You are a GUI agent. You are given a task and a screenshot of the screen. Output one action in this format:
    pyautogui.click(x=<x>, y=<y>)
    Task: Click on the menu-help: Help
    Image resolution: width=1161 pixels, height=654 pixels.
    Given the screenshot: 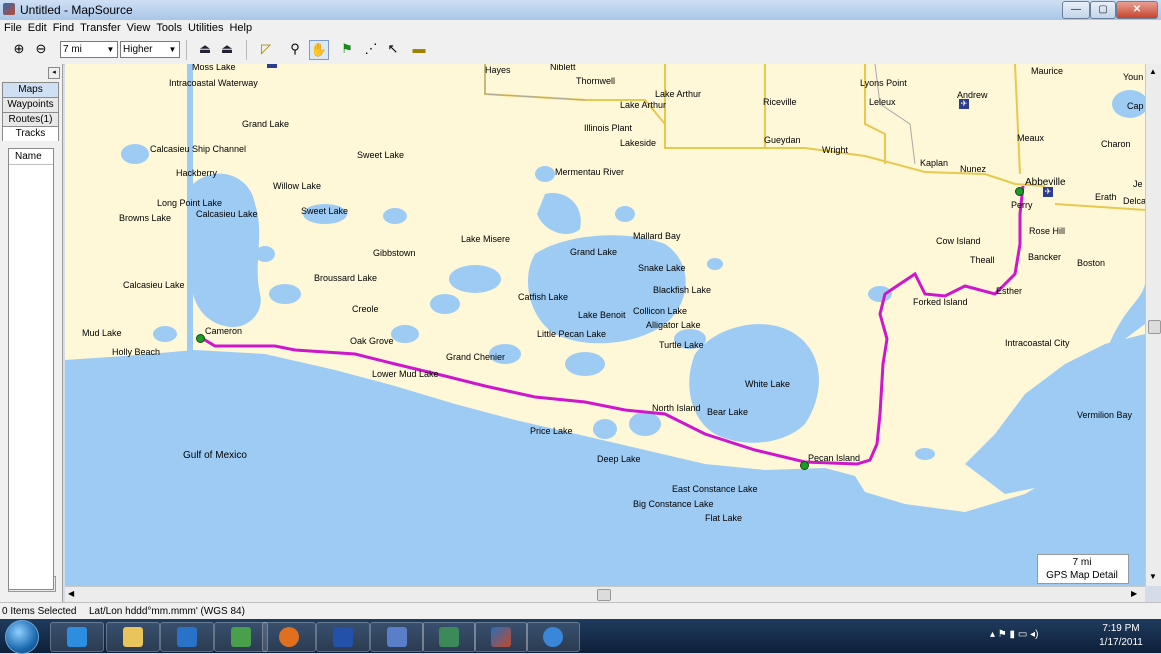 What is the action you would take?
    pyautogui.click(x=240, y=28)
    